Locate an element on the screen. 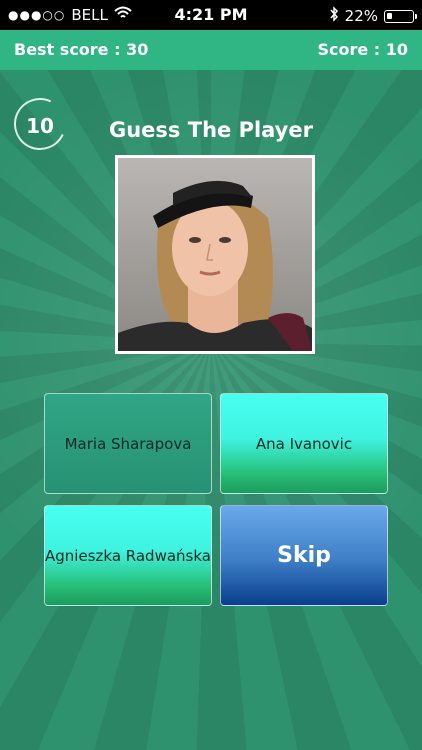 This screenshot has height=750, width=422. player-photo is located at coordinates (215, 254).